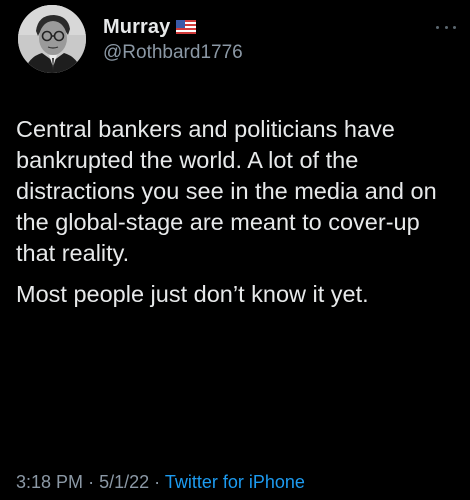 Image resolution: width=470 pixels, height=500 pixels. I want to click on user-handle: @Rothbard1776, so click(173, 53).